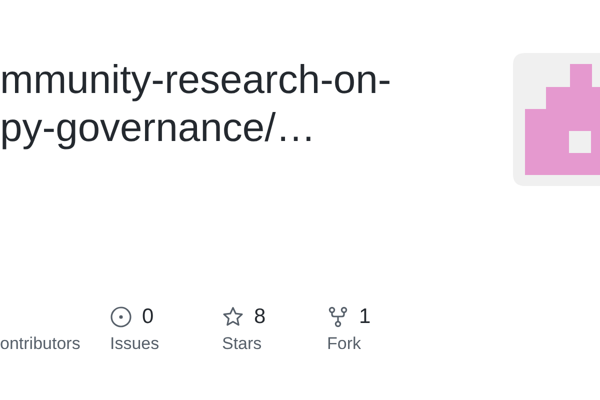 The image size is (600, 400). What do you see at coordinates (260, 317) in the screenshot?
I see `stat-count: 8` at bounding box center [260, 317].